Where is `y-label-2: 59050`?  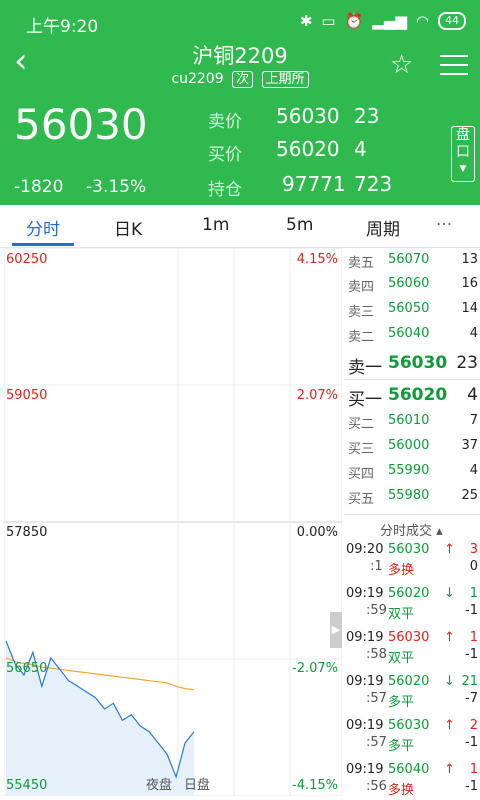 y-label-2: 59050 is located at coordinates (27, 395).